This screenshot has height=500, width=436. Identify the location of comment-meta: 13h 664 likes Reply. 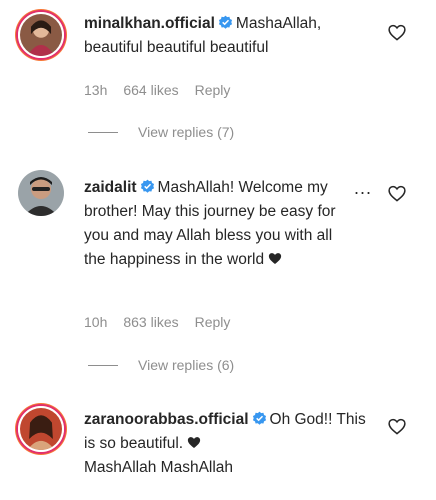
(165, 90).